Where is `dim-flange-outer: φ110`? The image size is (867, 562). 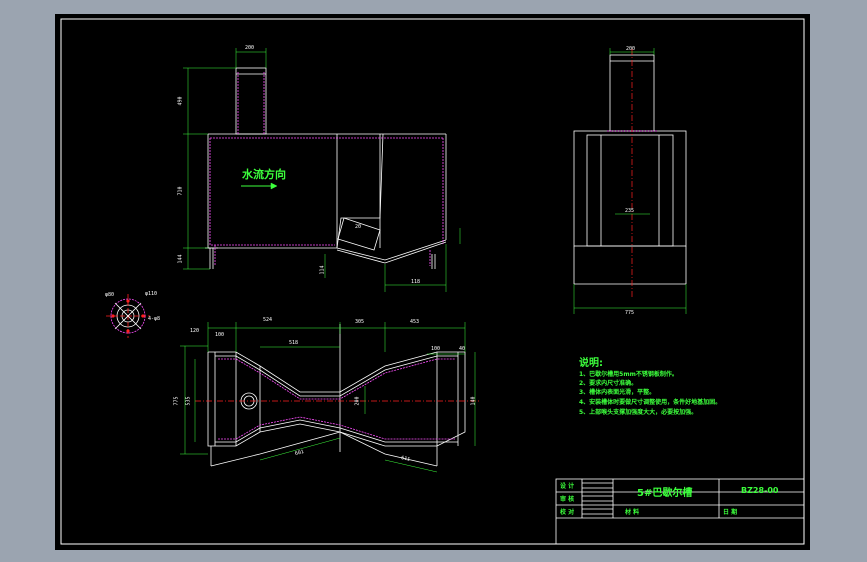
dim-flange-outer: φ110 is located at coordinates (151, 294).